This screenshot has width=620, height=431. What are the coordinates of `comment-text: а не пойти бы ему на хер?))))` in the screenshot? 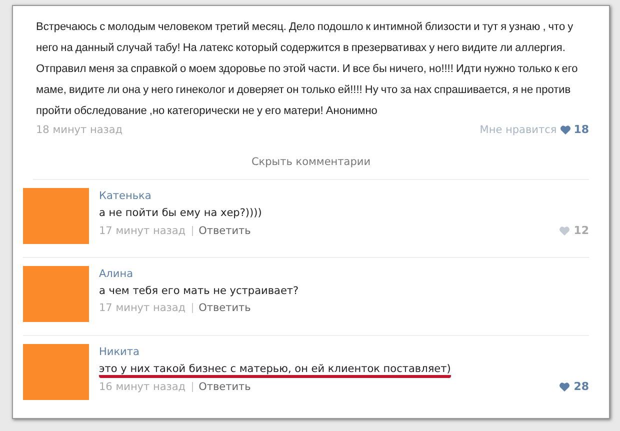 It's located at (180, 214).